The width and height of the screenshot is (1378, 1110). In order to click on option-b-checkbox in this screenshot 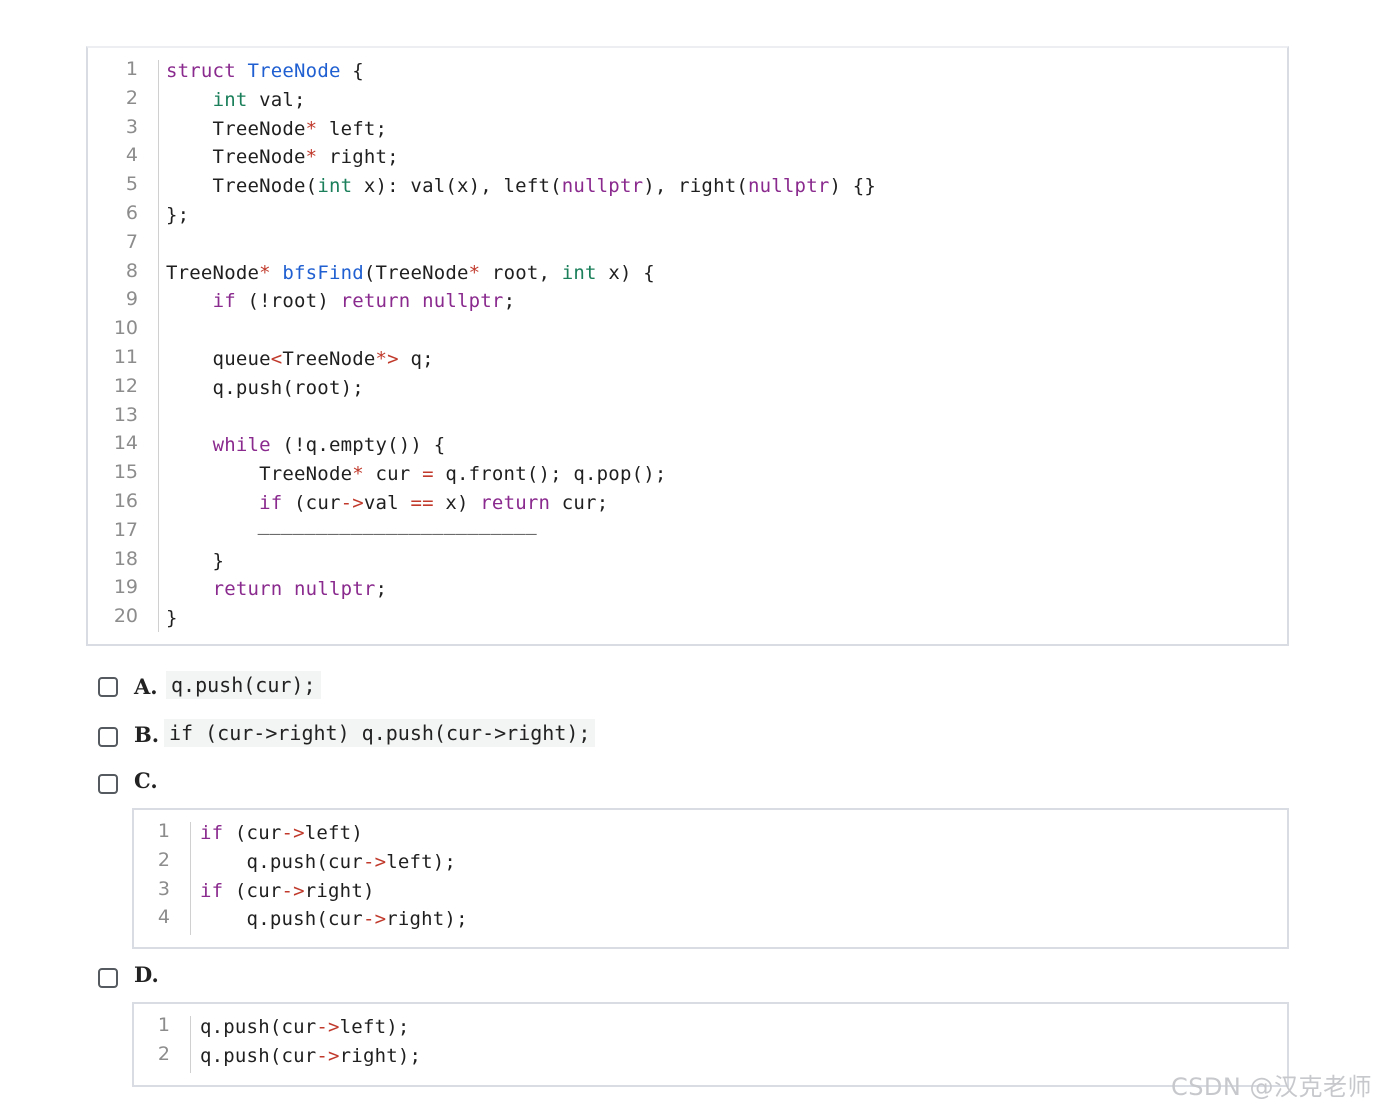, I will do `click(108, 737)`.